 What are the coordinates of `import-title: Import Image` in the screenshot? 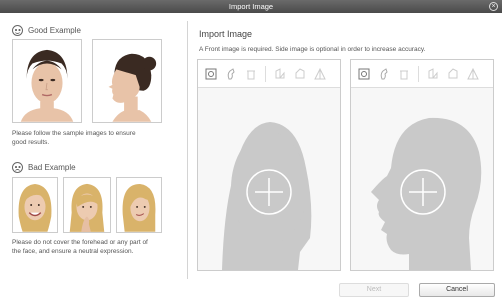 It's located at (226, 34).